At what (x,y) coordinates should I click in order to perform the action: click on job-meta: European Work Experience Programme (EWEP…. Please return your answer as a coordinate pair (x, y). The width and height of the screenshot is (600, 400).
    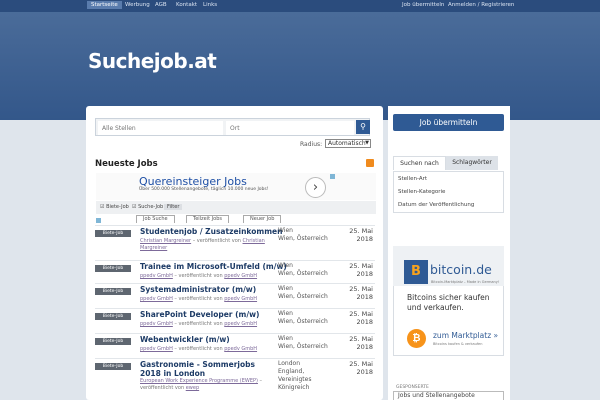
    Looking at the image, I should click on (201, 384).